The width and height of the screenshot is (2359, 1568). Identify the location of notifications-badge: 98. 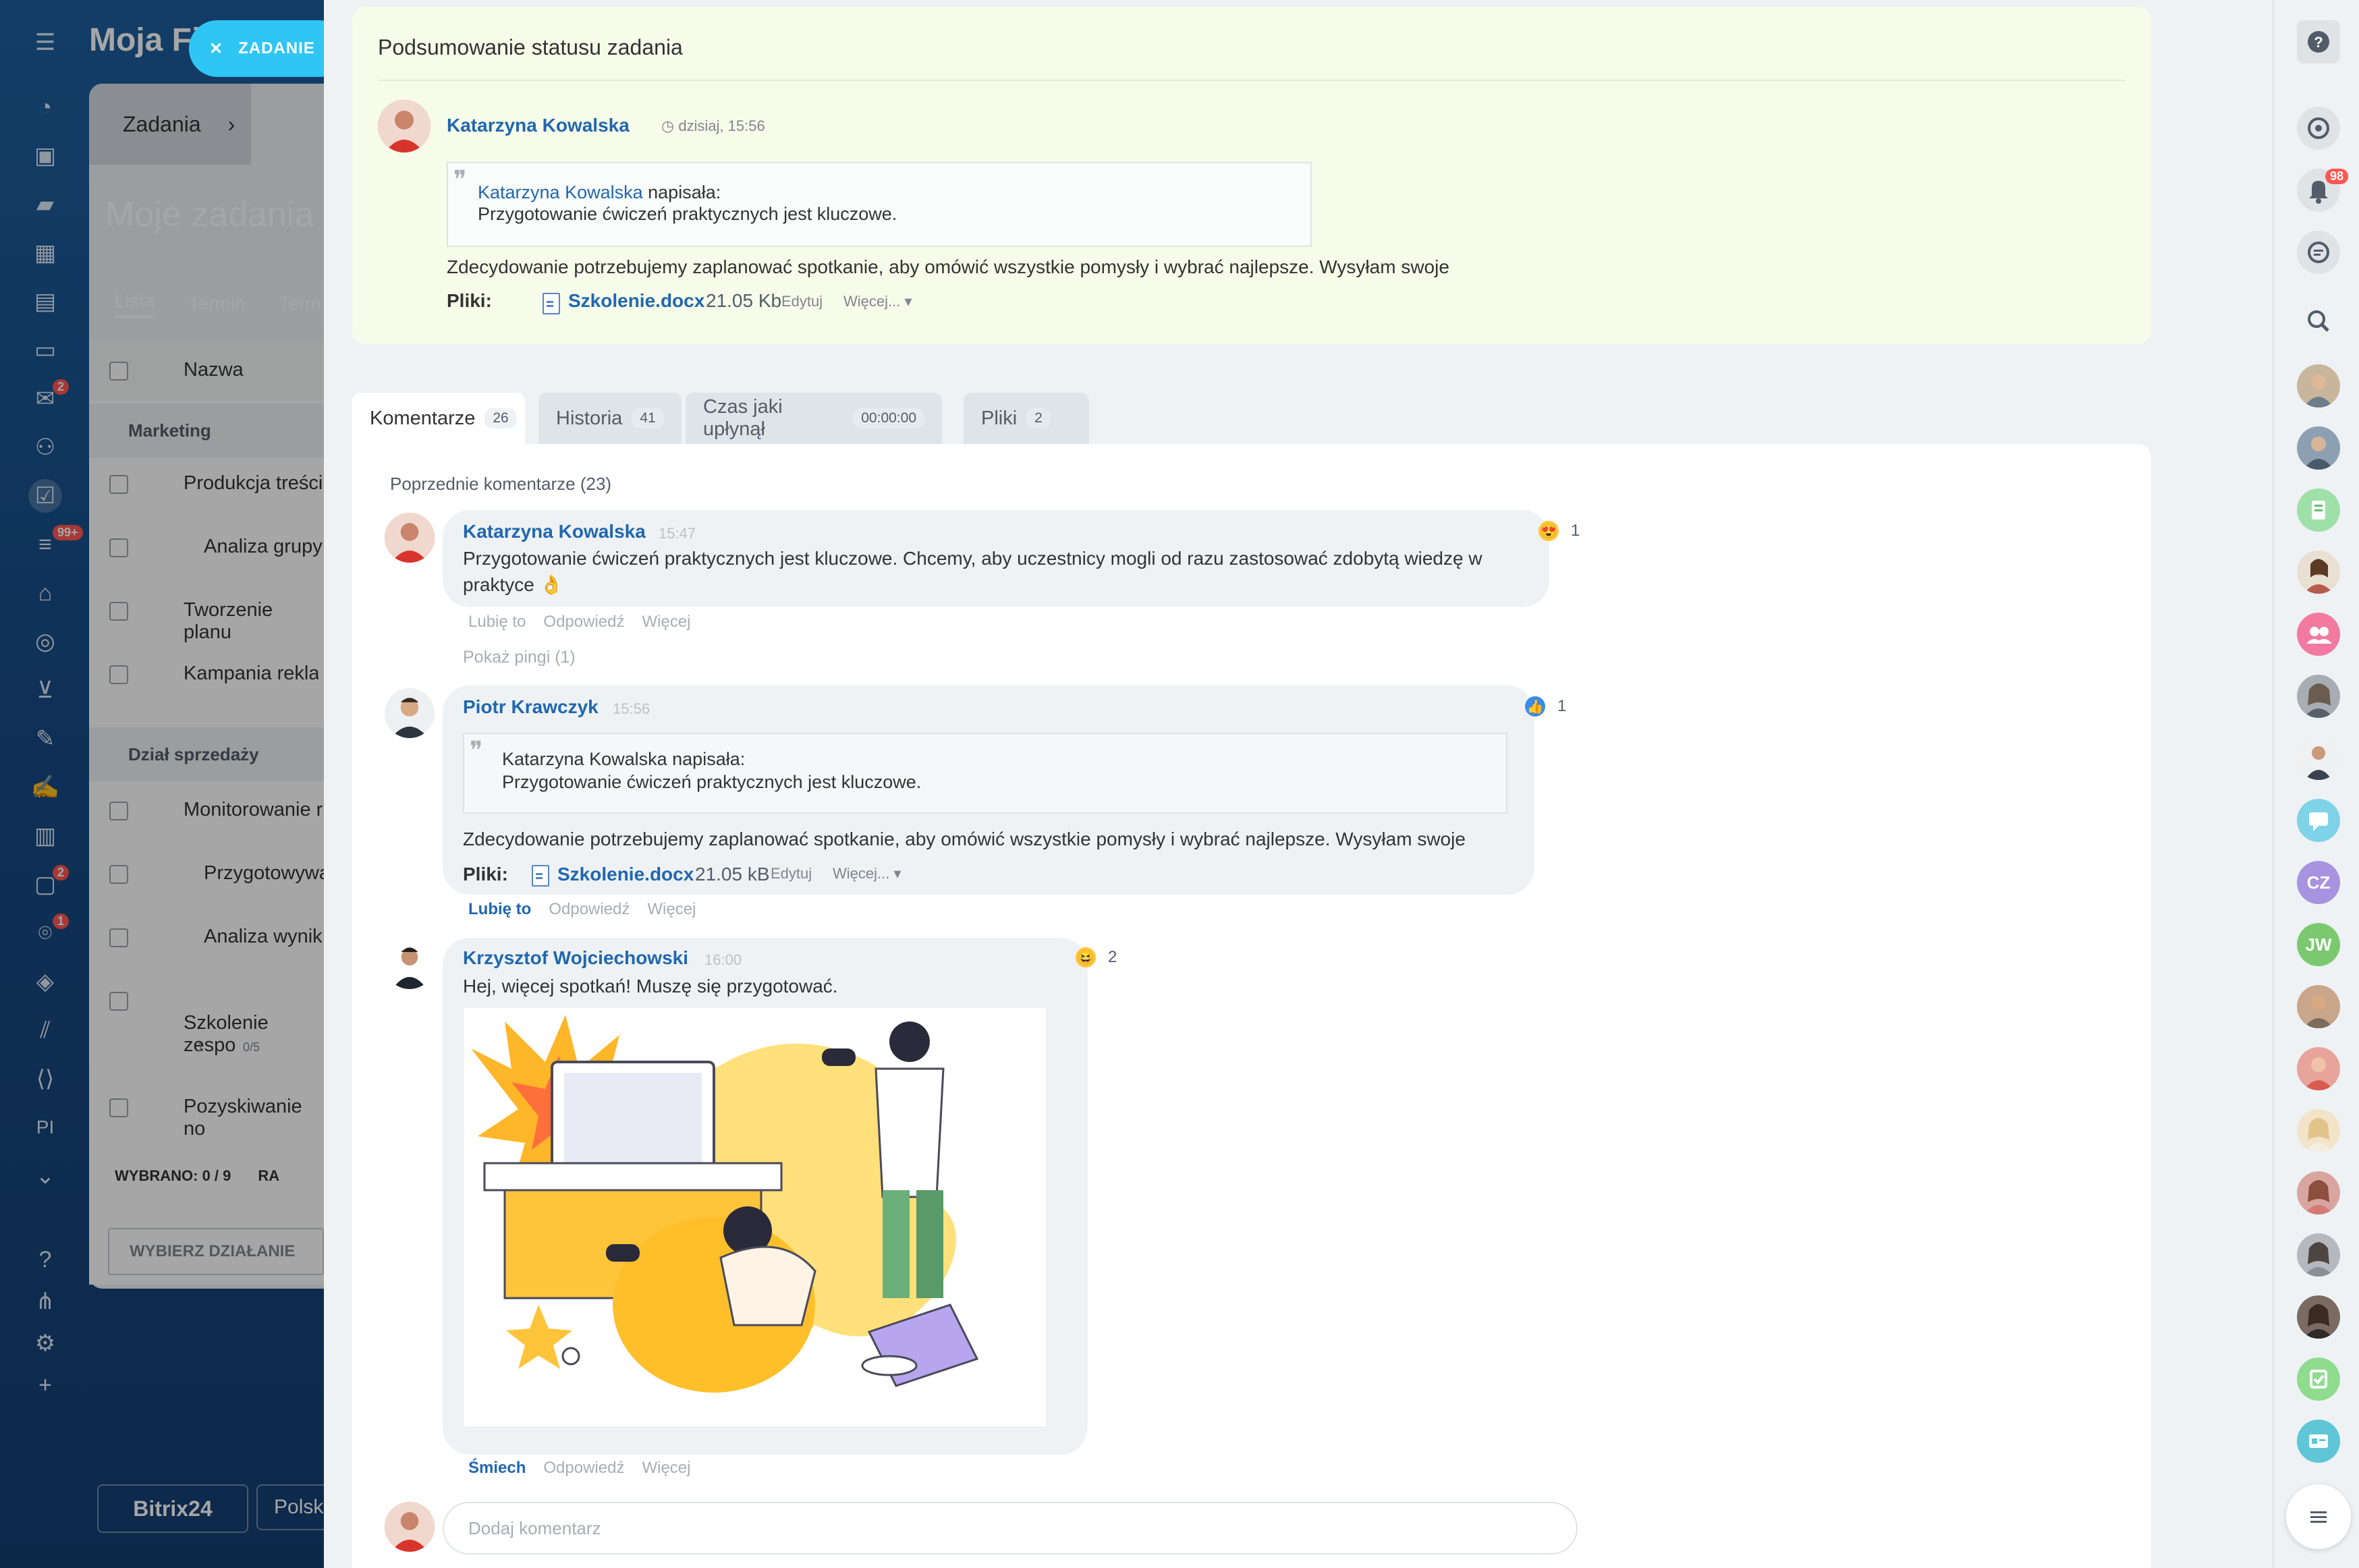
(2337, 176).